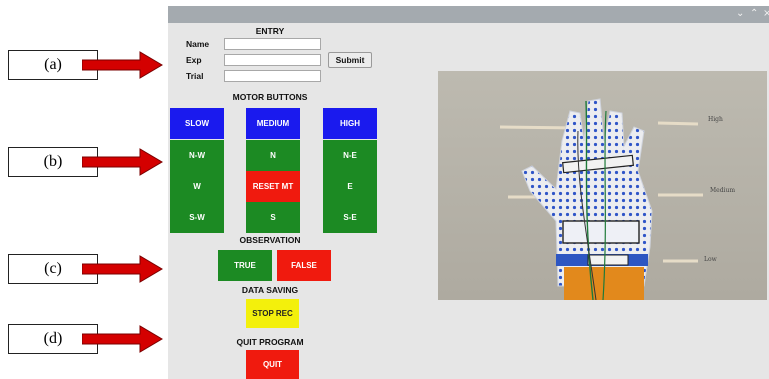 This screenshot has width=769, height=379. Describe the element at coordinates (272, 60) in the screenshot. I see `exp-input` at that location.